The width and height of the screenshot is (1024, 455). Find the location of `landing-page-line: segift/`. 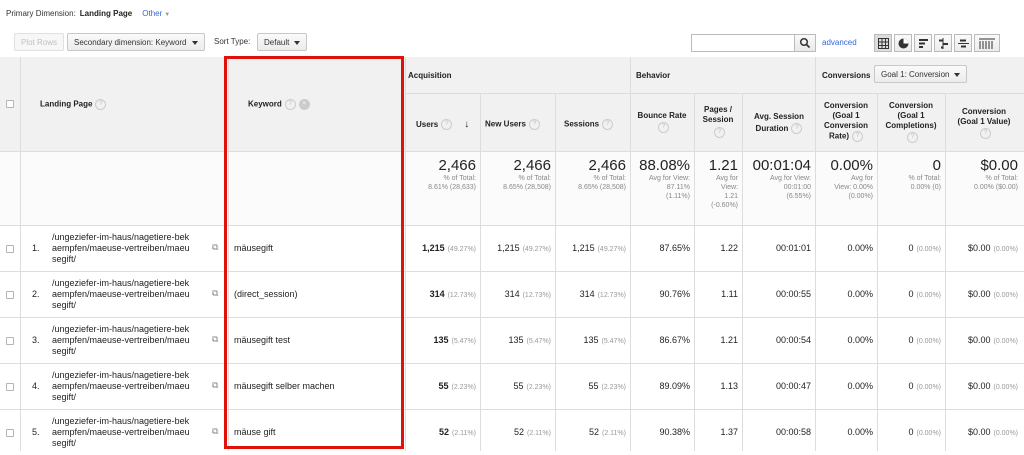

landing-page-line: segift/ is located at coordinates (64, 259).